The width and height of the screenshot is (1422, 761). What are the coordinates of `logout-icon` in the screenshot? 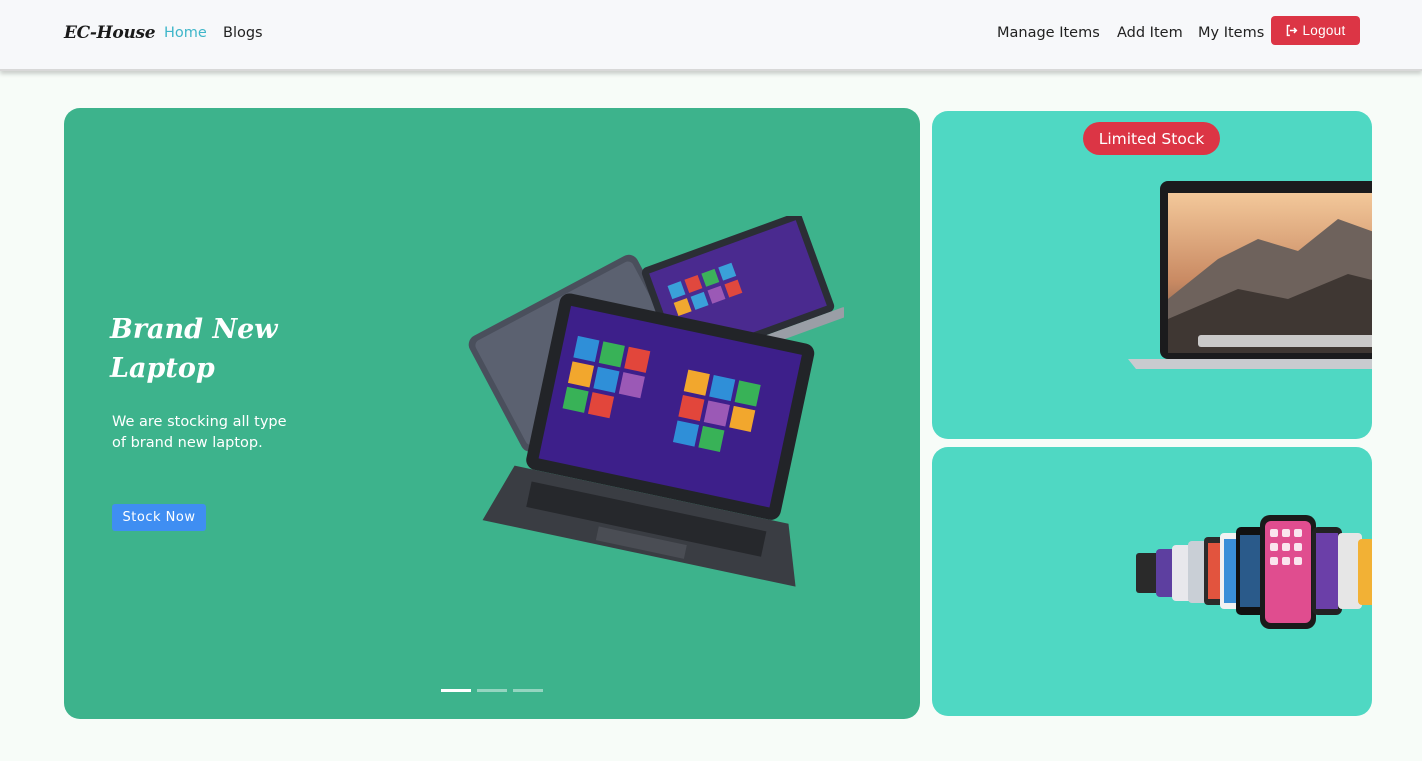 It's located at (1292, 30).